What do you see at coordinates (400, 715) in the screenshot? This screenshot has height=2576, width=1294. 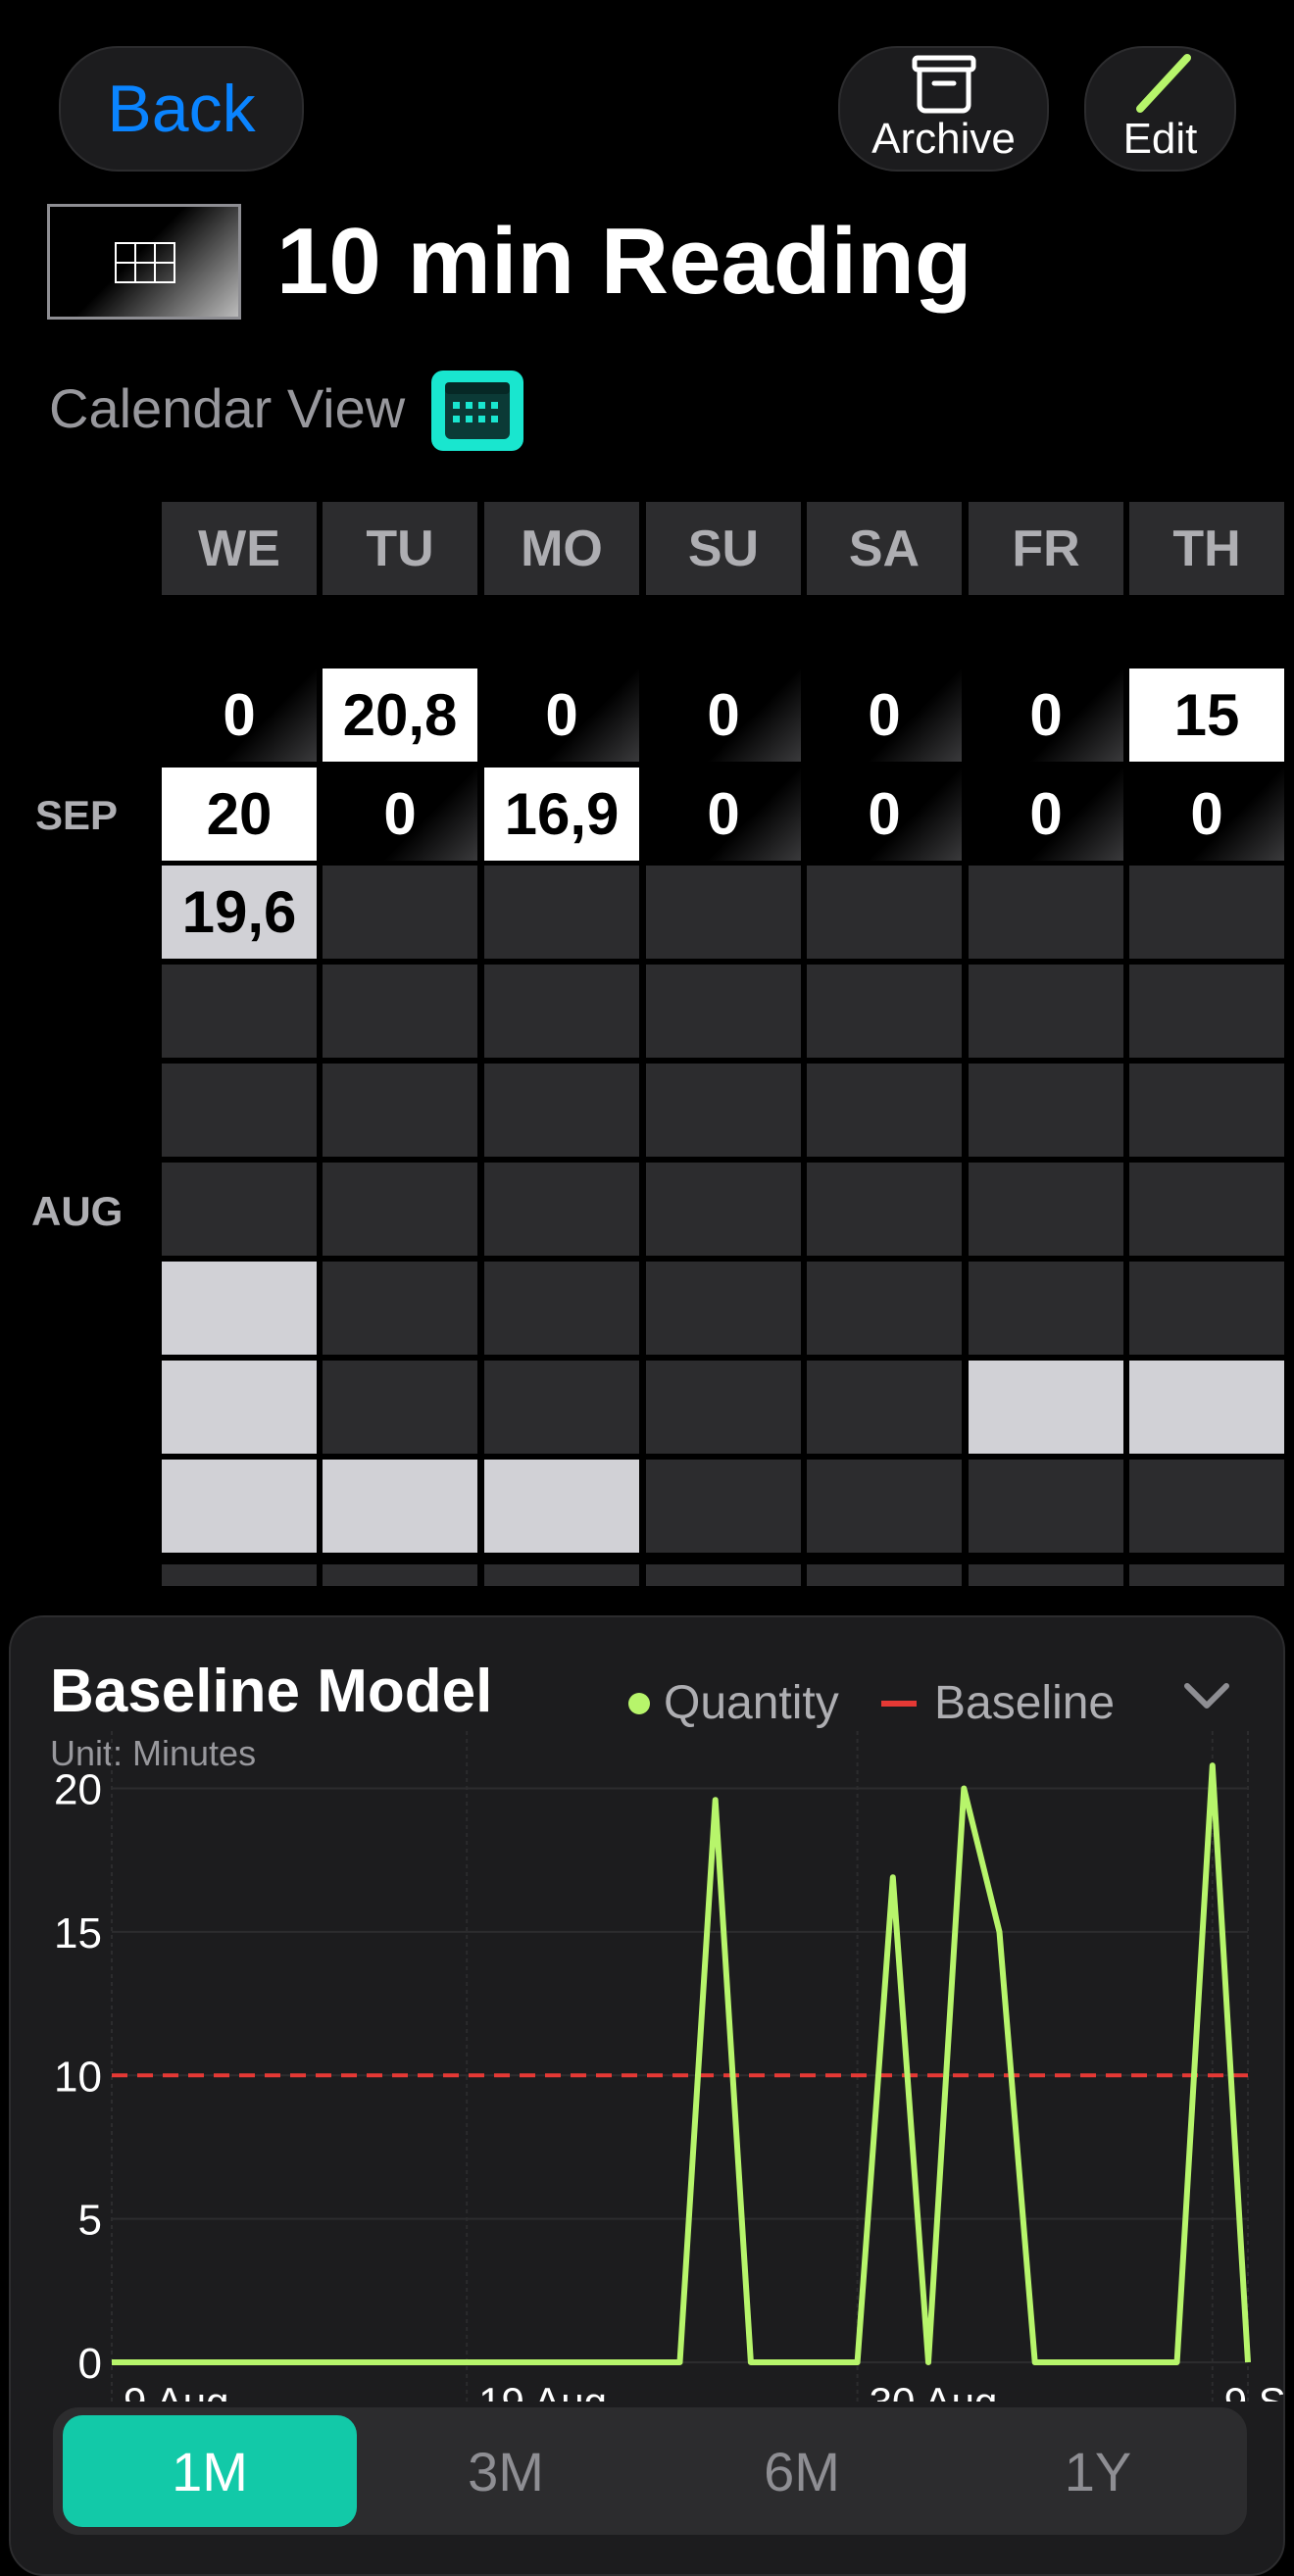 I see `calendar-day-cell: 20,8` at bounding box center [400, 715].